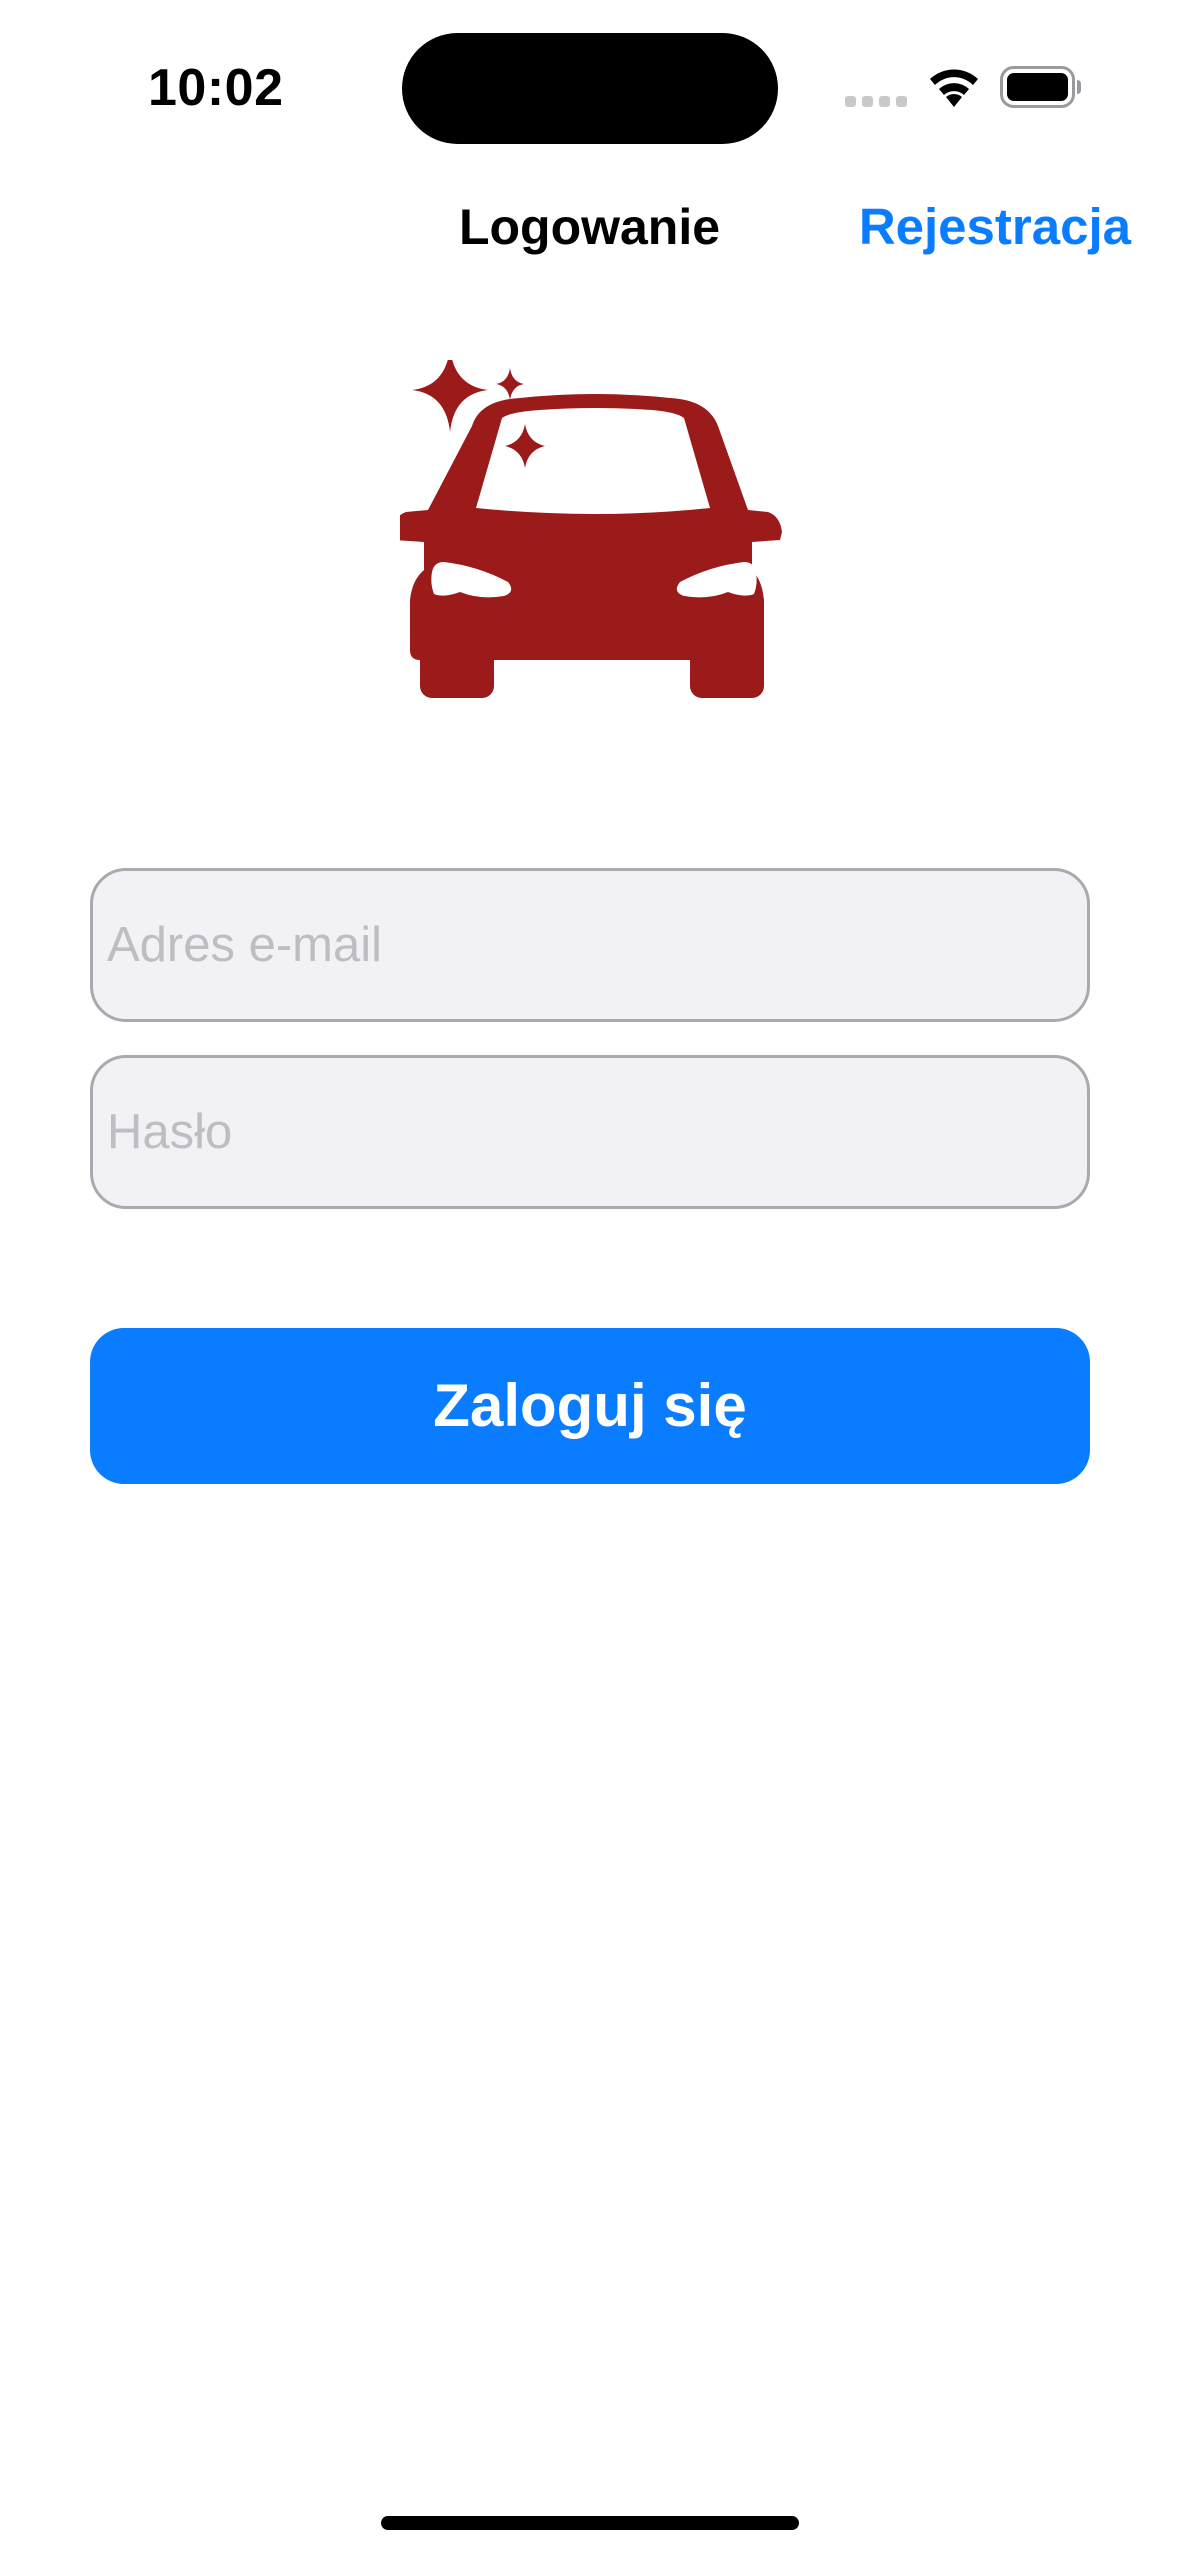 The width and height of the screenshot is (1179, 2556). Describe the element at coordinates (216, 88) in the screenshot. I see `status-time: 10:02` at that location.